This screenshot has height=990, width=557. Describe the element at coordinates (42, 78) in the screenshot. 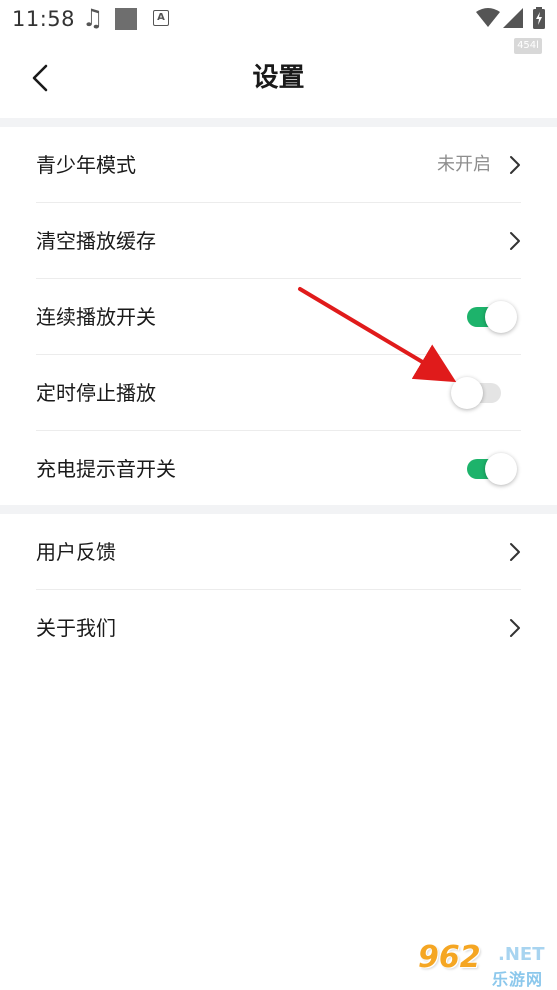

I see `chevron-left-icon` at that location.